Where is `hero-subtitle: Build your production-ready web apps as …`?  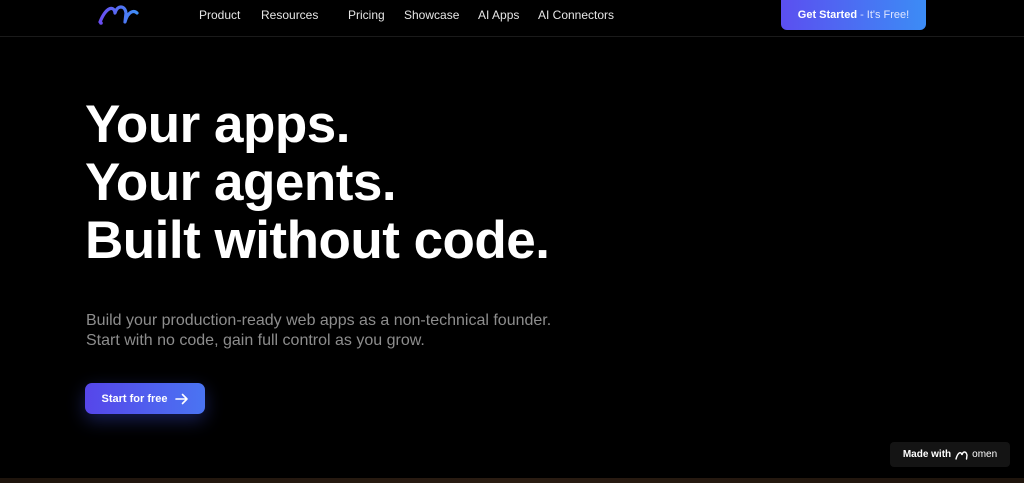 hero-subtitle: Build your production-ready web apps as … is located at coordinates (318, 331).